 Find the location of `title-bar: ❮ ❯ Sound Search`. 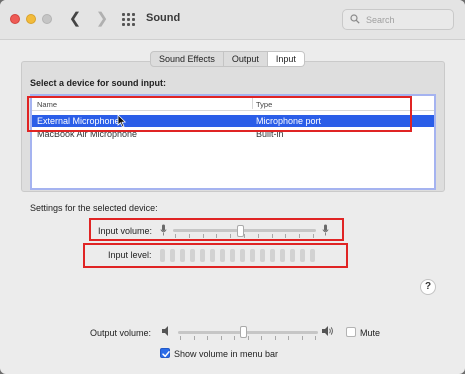

title-bar: ❮ ❯ Sound Search is located at coordinates (232, 20).